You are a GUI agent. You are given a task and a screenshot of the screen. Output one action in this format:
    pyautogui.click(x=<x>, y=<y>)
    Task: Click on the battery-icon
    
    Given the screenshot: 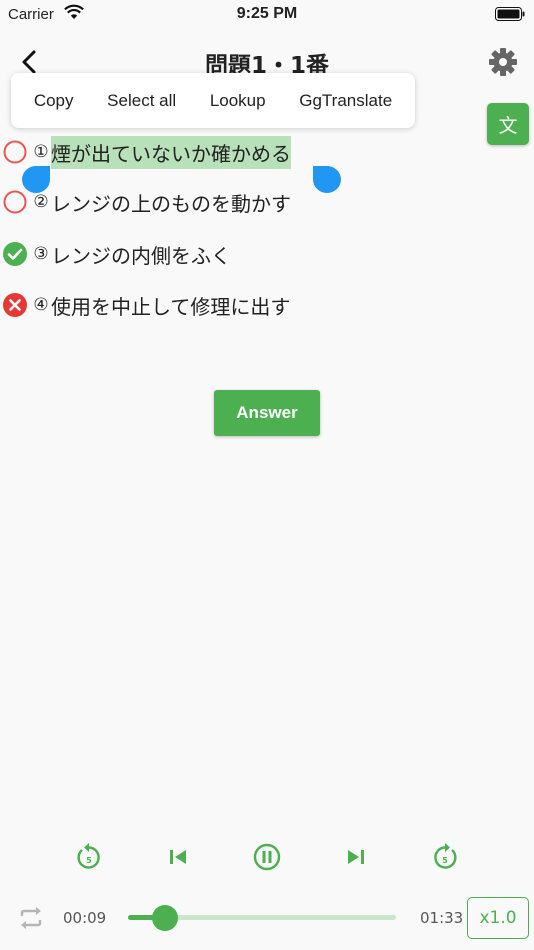 What is the action you would take?
    pyautogui.click(x=510, y=16)
    